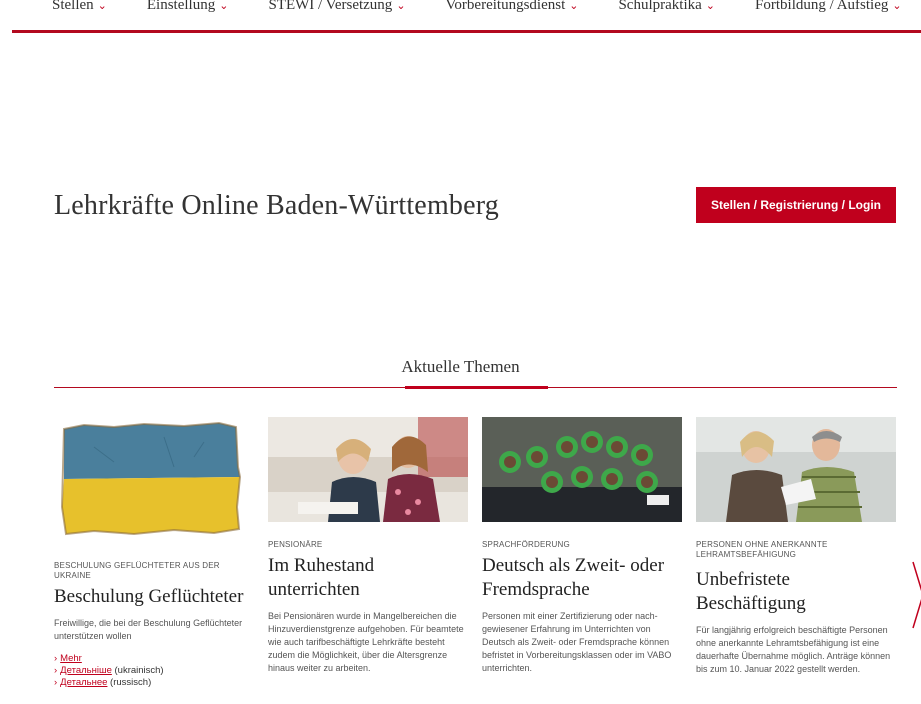 This screenshot has height=704, width=921. What do you see at coordinates (796, 592) in the screenshot?
I see `card-title: Unbefristete Beschäftigung` at bounding box center [796, 592].